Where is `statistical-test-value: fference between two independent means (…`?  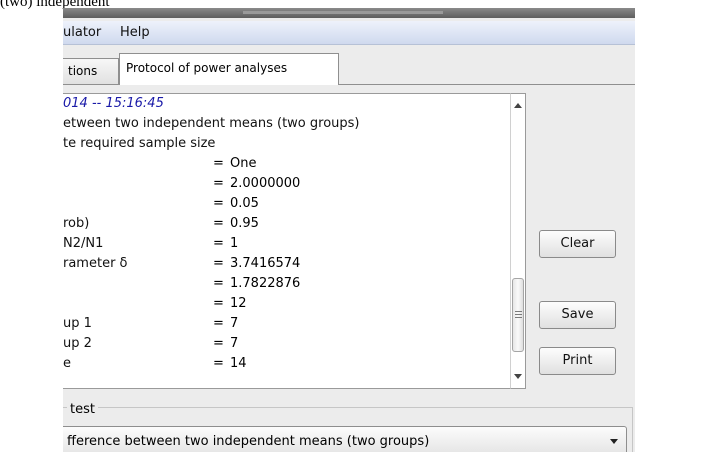
statistical-test-value: fference between two independent means (… is located at coordinates (248, 441).